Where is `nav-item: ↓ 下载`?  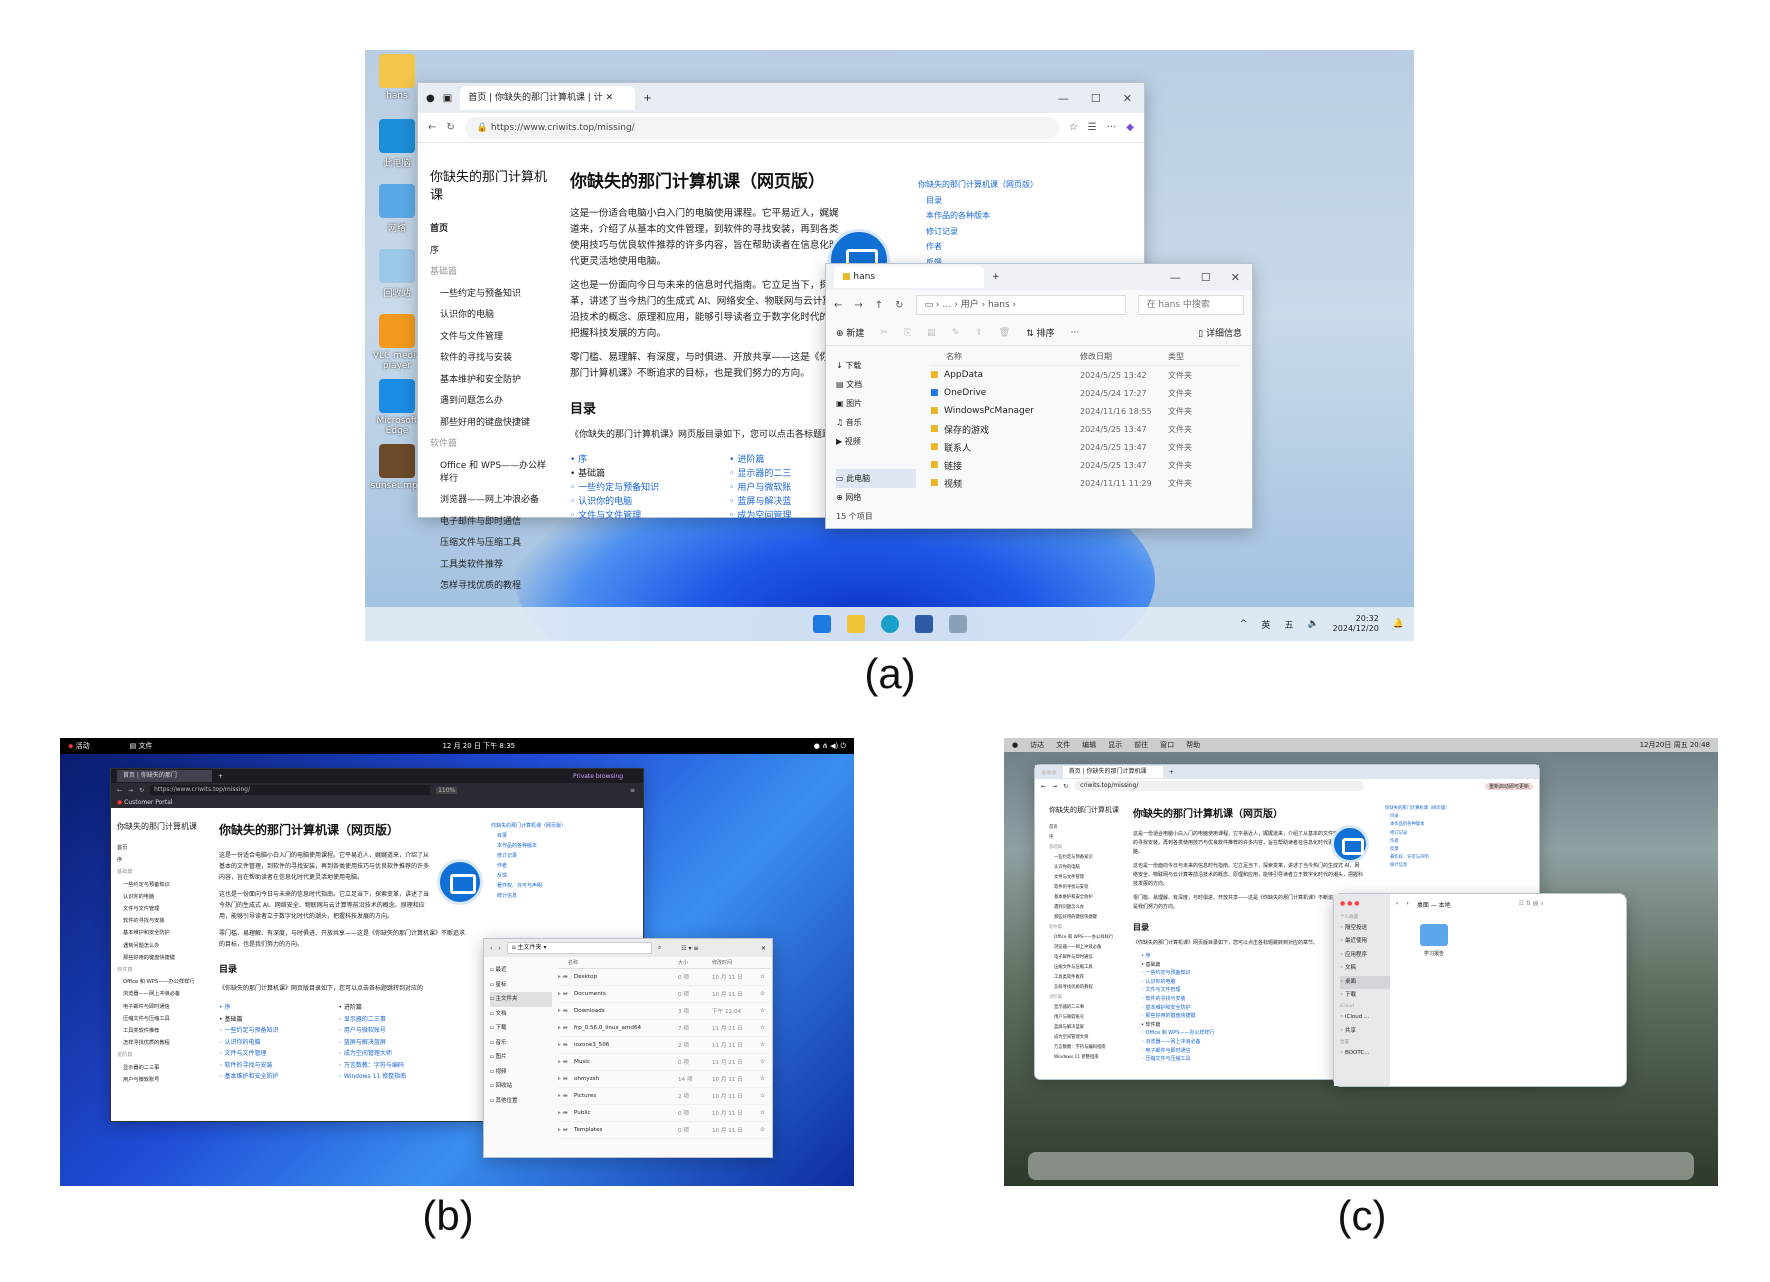 nav-item: ↓ 下载 is located at coordinates (876, 365).